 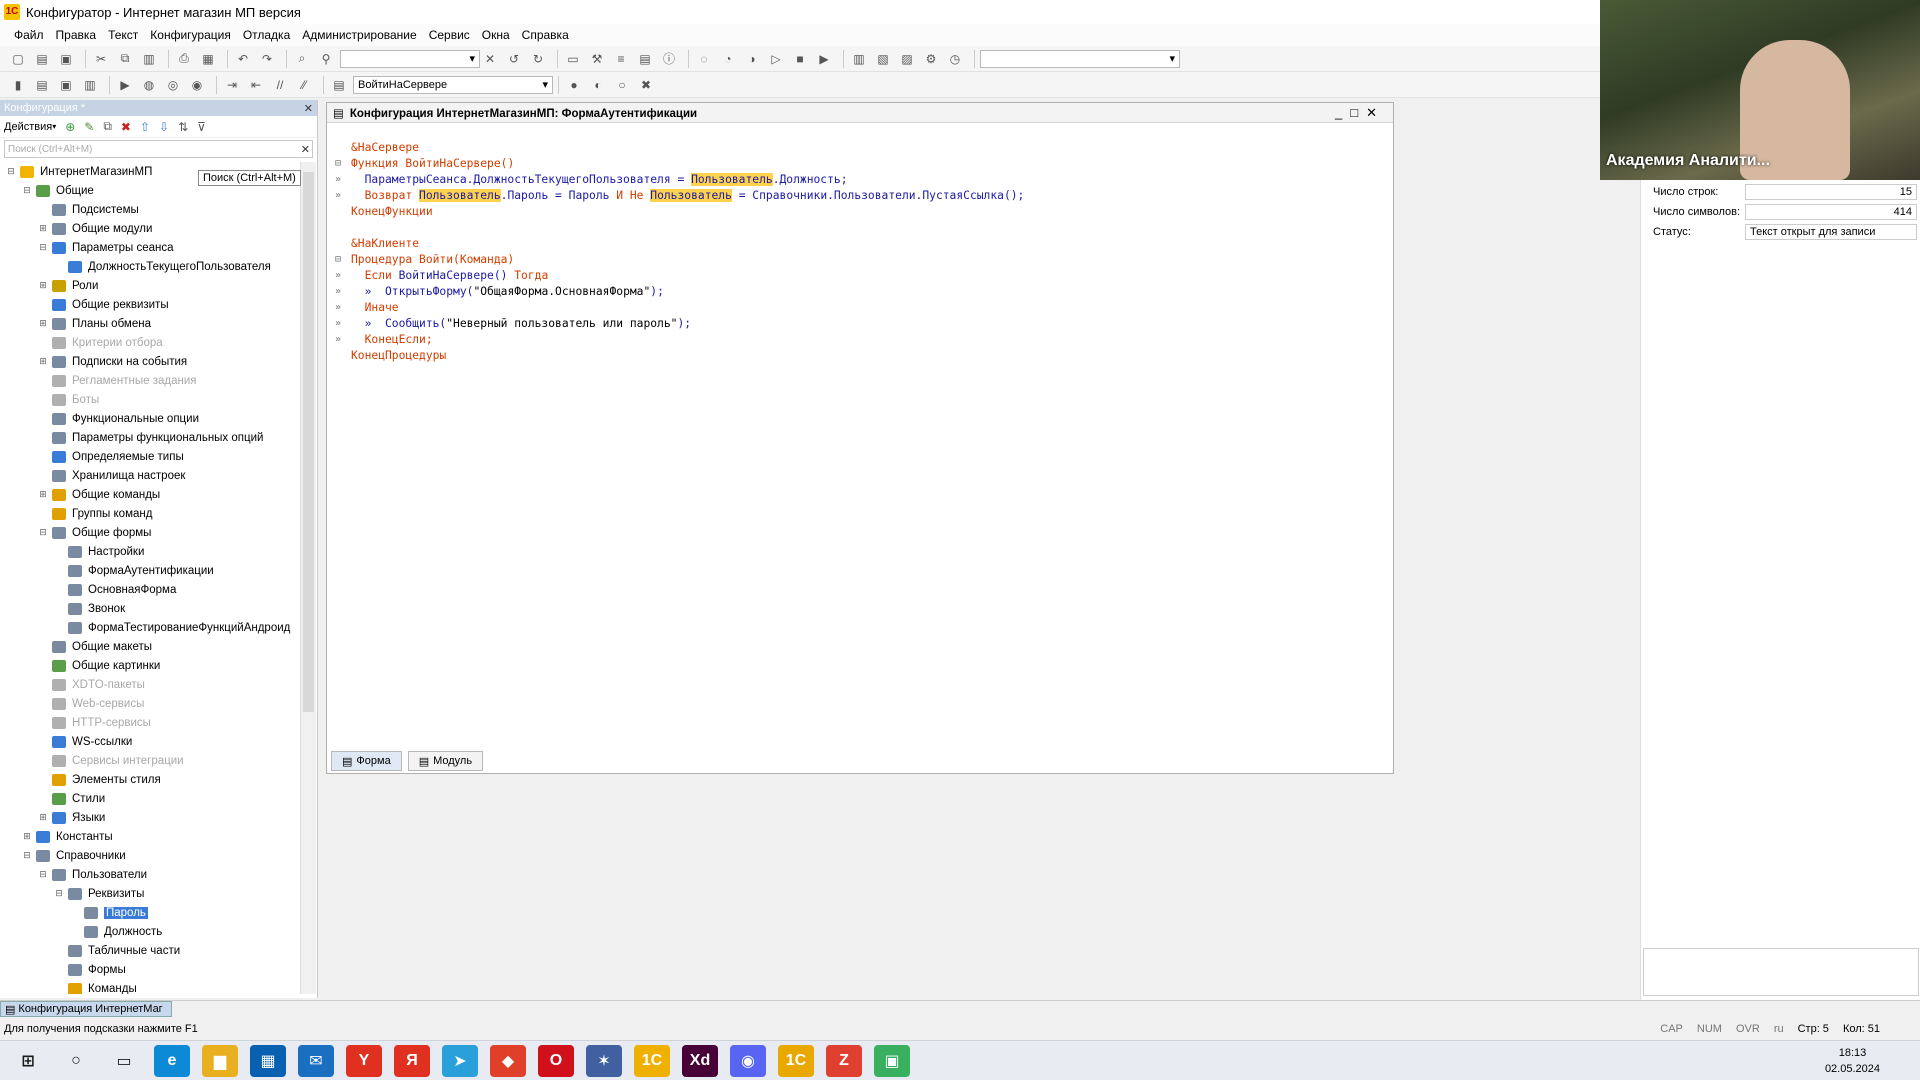 I want to click on tree-node: ФормаТестированиеФункцийАндроид, so click(x=150, y=627).